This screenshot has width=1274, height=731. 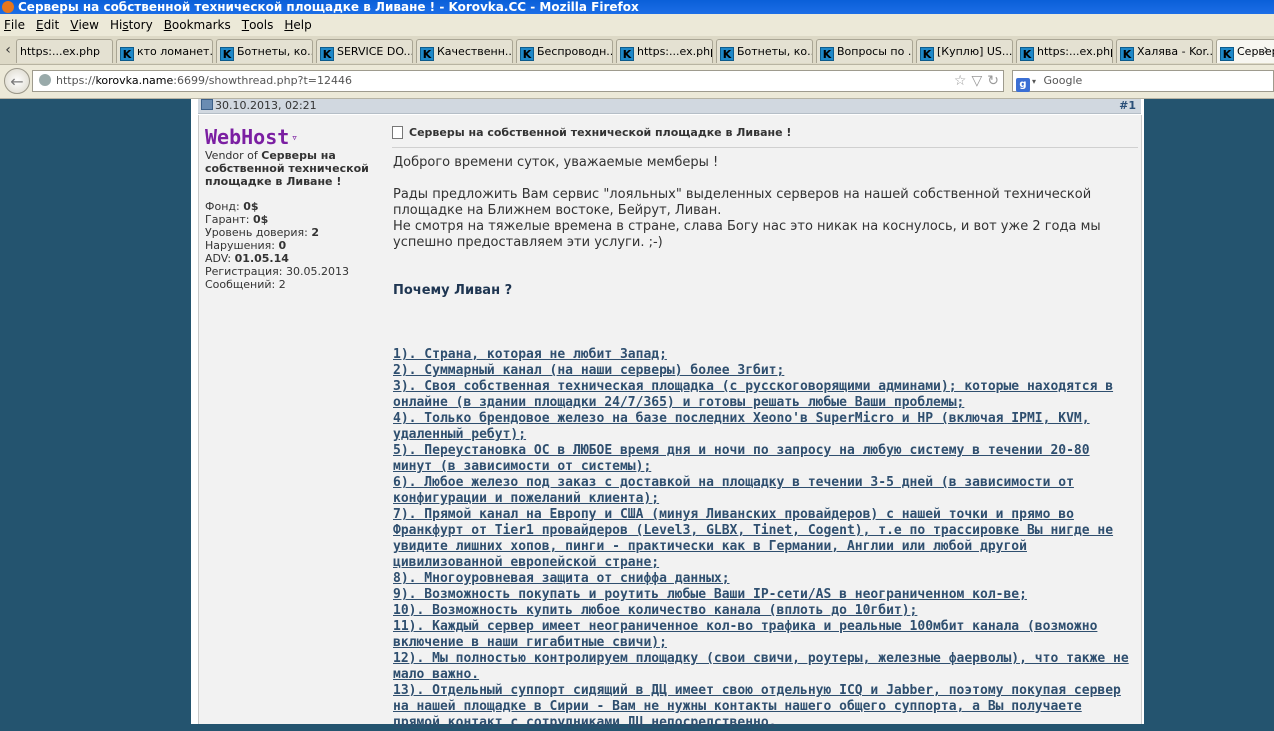 I want to click on google-engine-icon: g, so click(x=1023, y=85).